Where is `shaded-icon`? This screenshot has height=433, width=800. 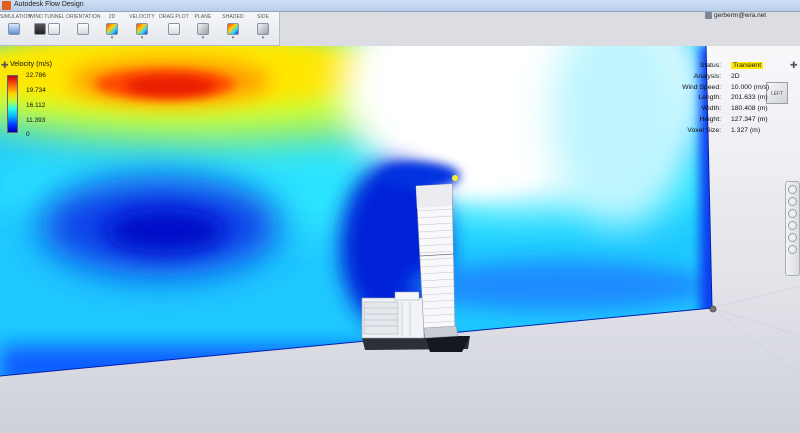 shaded-icon is located at coordinates (233, 29).